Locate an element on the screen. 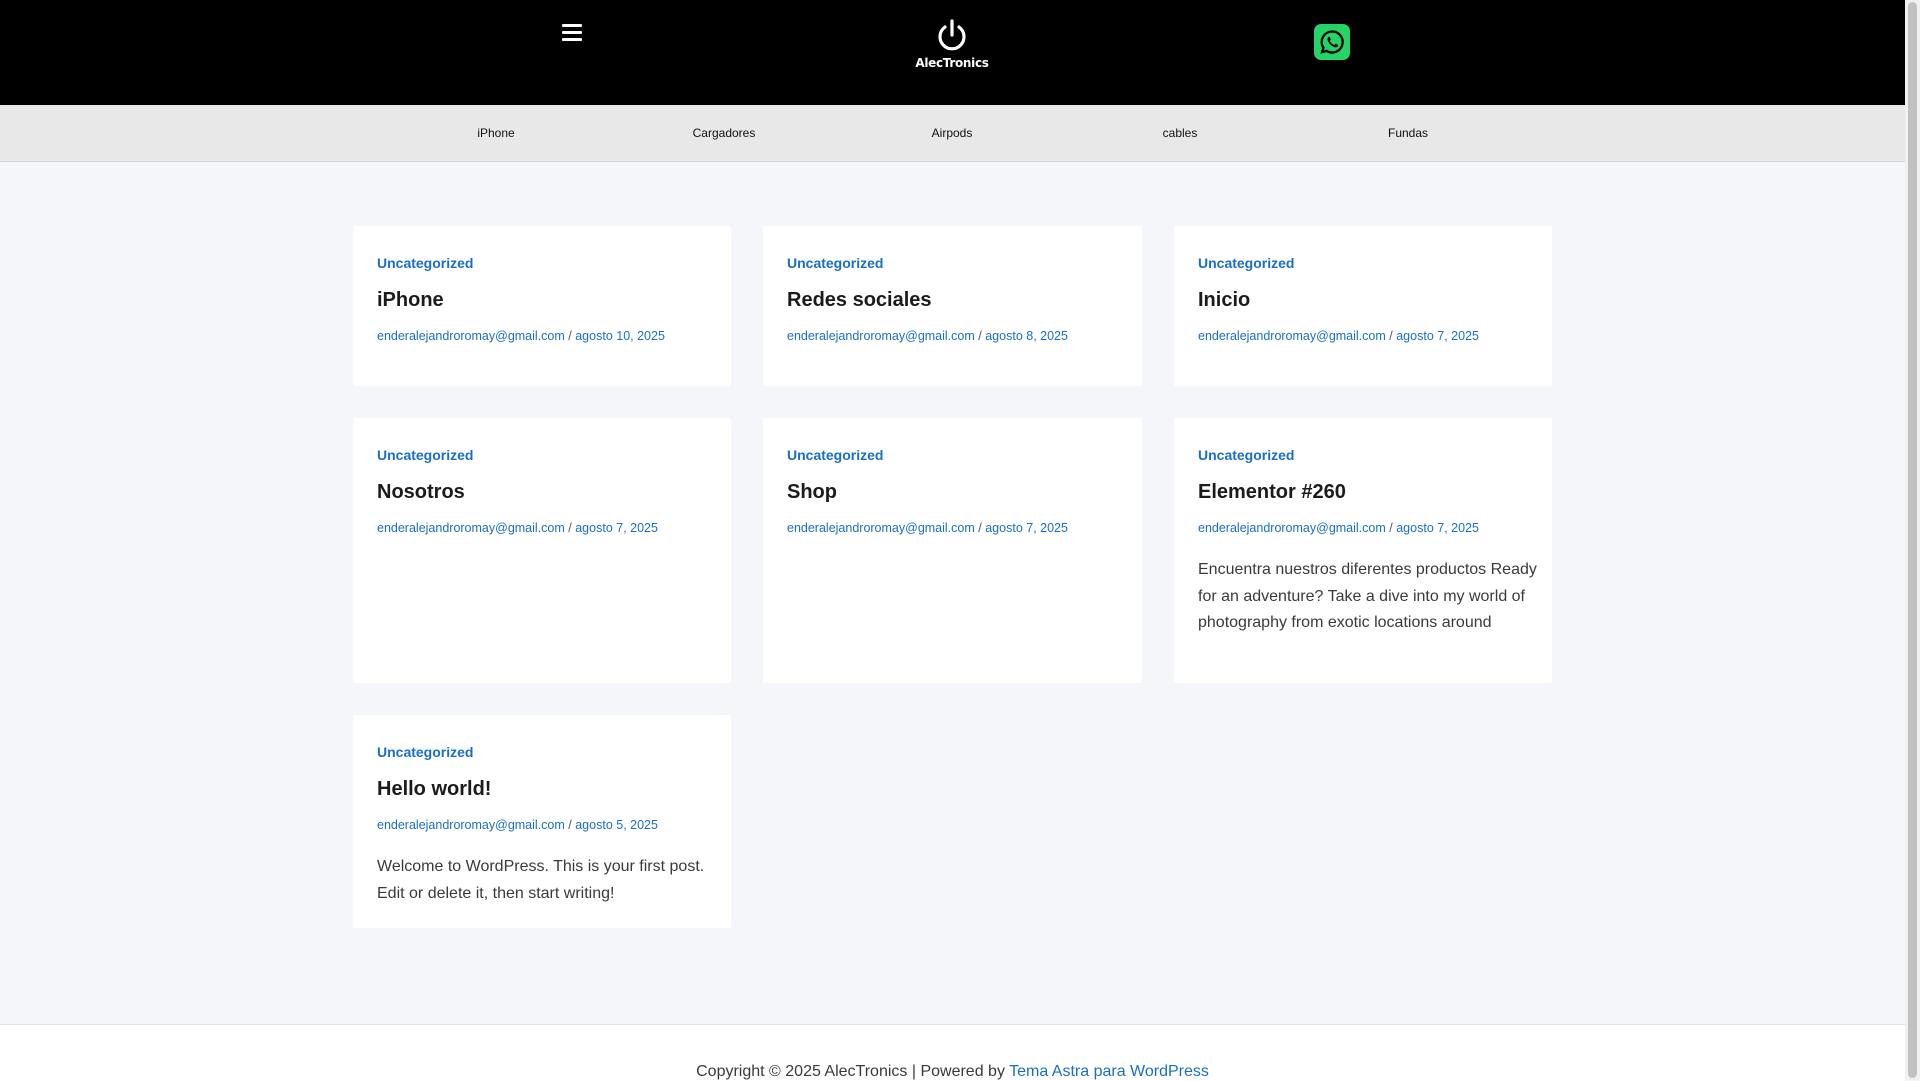  post-date: agosto 10, 2025 is located at coordinates (620, 336).